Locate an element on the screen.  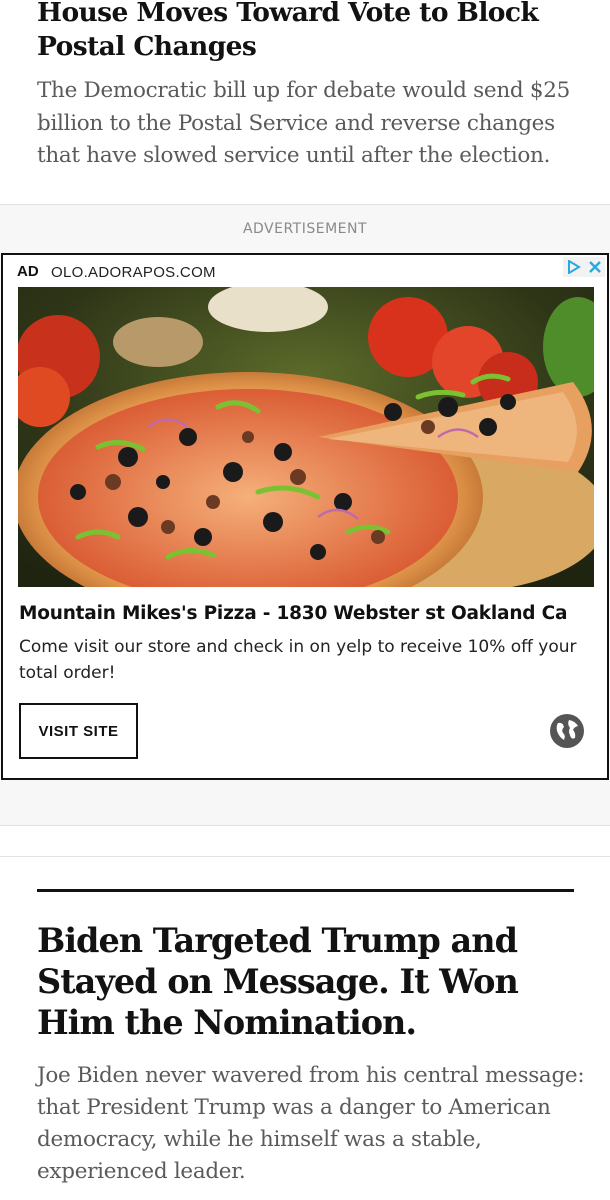
section-divider is located at coordinates (305, 890).